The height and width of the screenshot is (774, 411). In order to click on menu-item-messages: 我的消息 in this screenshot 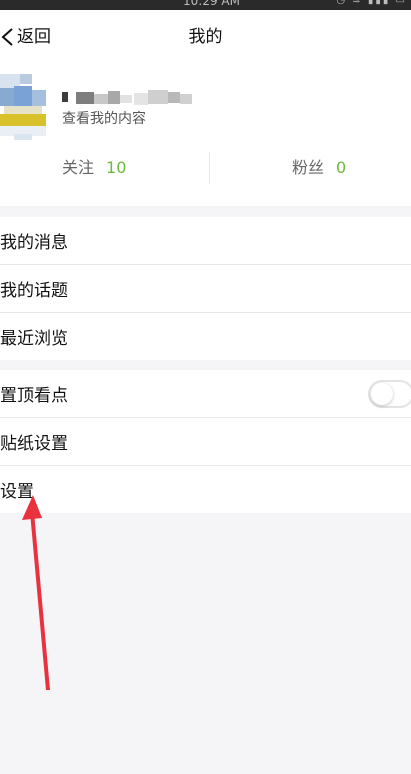, I will do `click(205, 241)`.